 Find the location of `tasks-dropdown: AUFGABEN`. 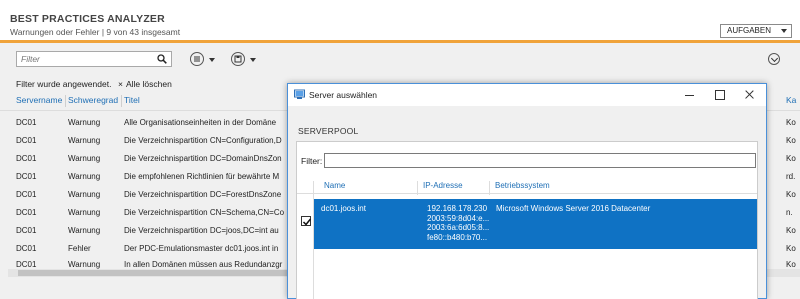

tasks-dropdown: AUFGABEN is located at coordinates (756, 31).